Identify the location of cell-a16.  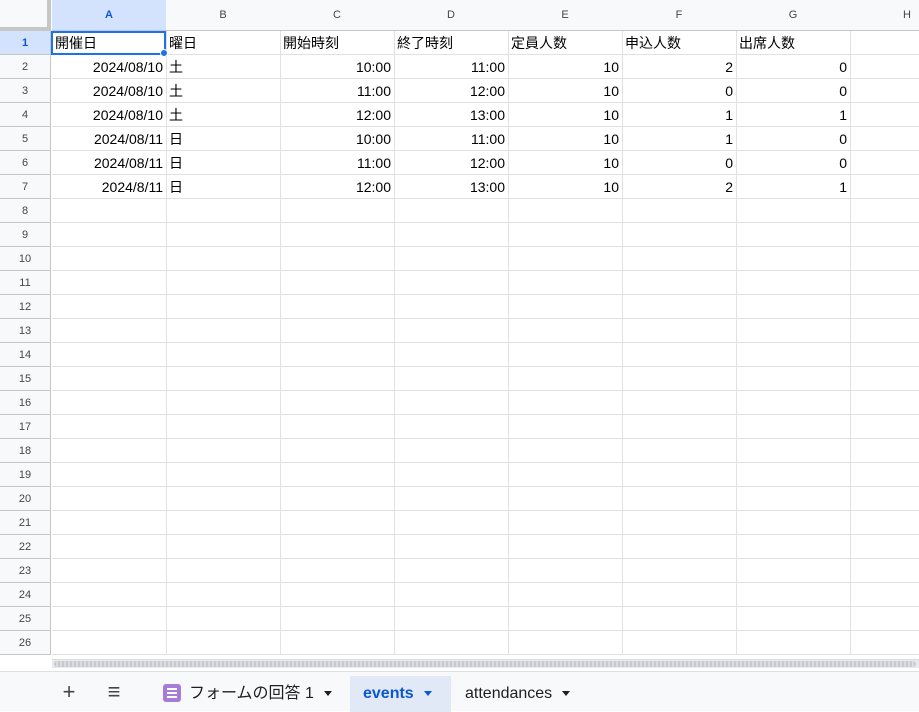
(109, 403).